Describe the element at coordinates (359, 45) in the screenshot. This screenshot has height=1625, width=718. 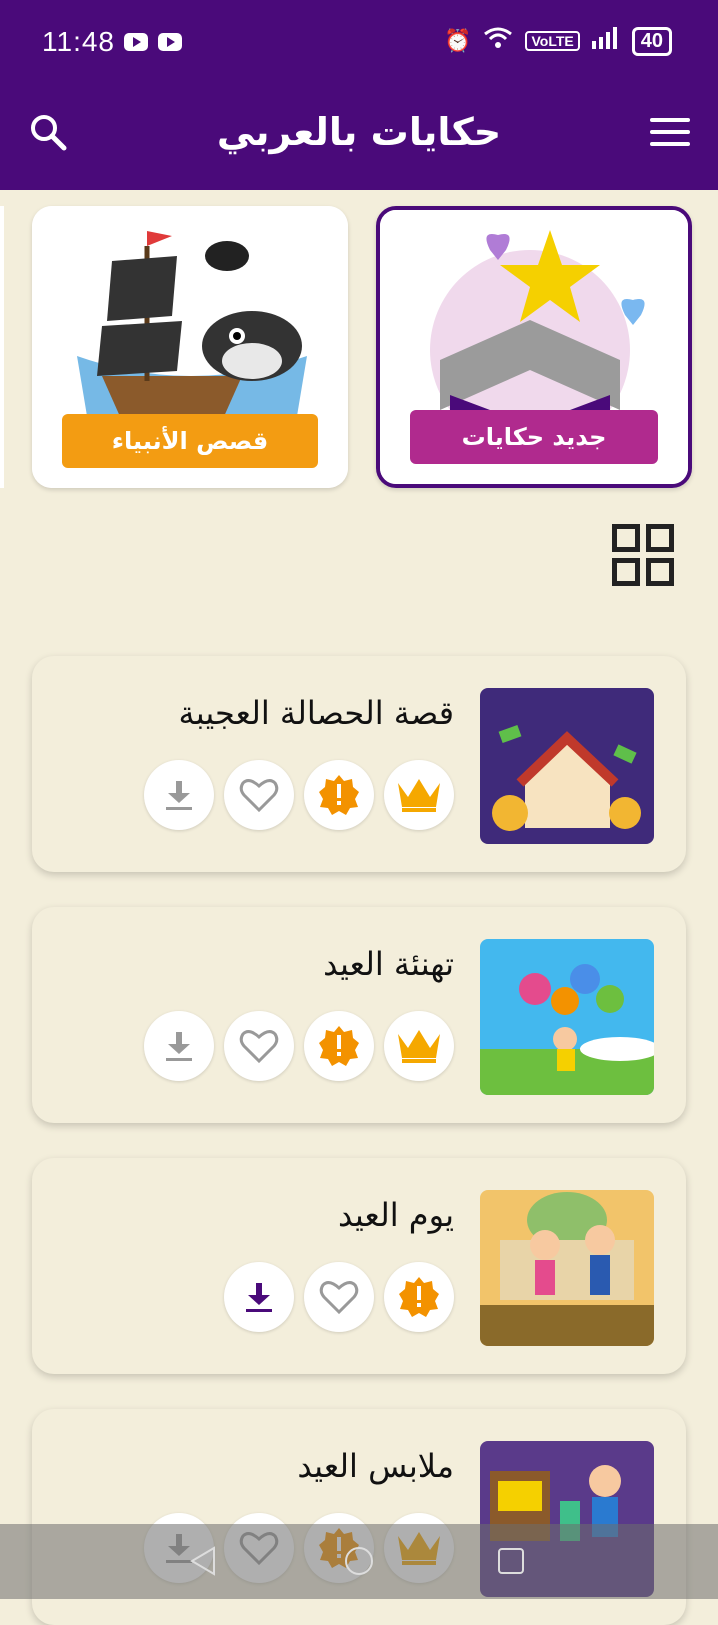
I see `status-bar: 11:48 ⏰ VoLTE 40` at that location.